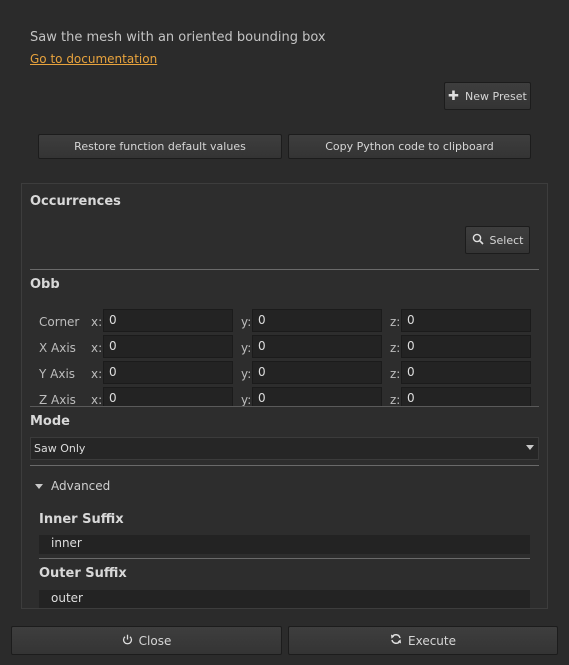 The width and height of the screenshot is (569, 665). What do you see at coordinates (284, 544) in the screenshot?
I see `inner-suffix-input: inner` at bounding box center [284, 544].